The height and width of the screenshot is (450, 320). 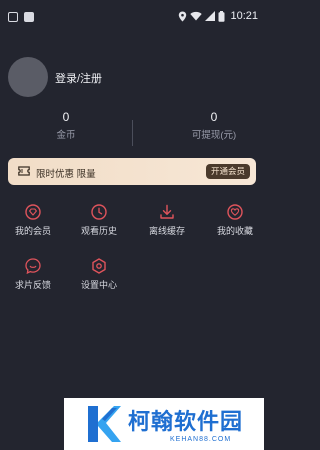 I want to click on menu-item-my-membership: 我的会员, so click(x=33, y=220).